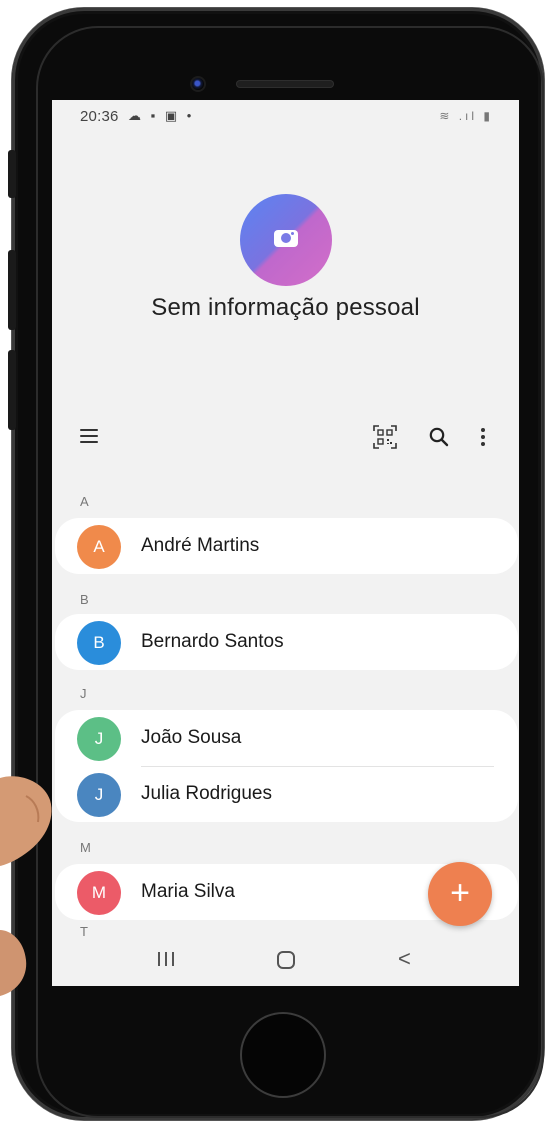  I want to click on contact-name: Bernardo Santos, so click(212, 641).